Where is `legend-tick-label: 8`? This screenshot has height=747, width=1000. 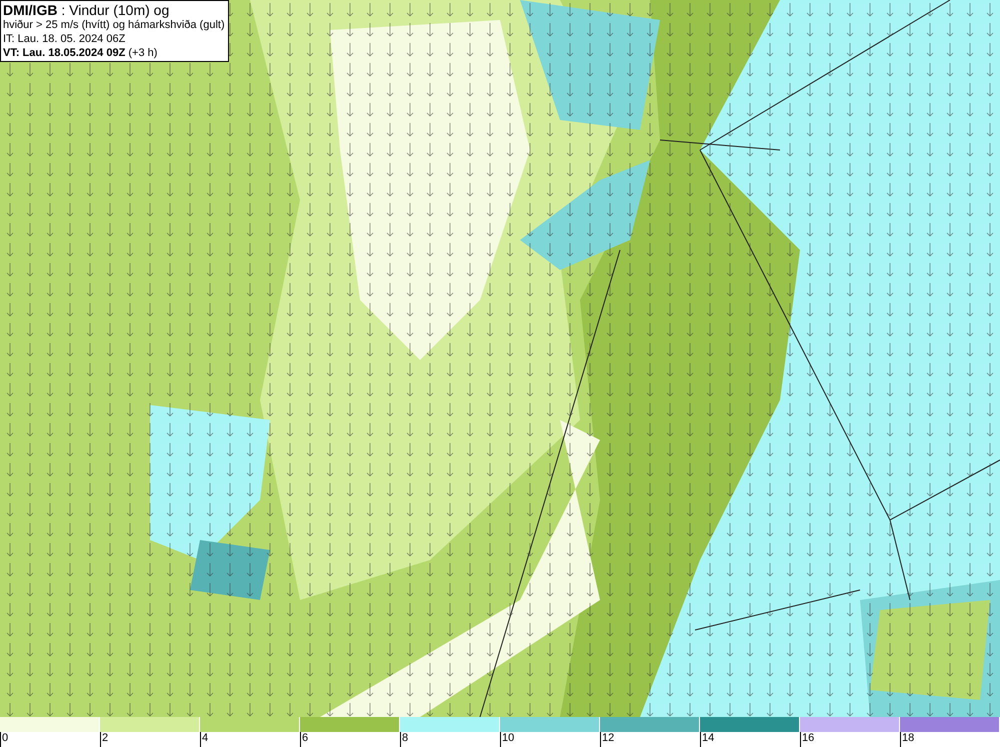
legend-tick-label: 8 is located at coordinates (404, 738).